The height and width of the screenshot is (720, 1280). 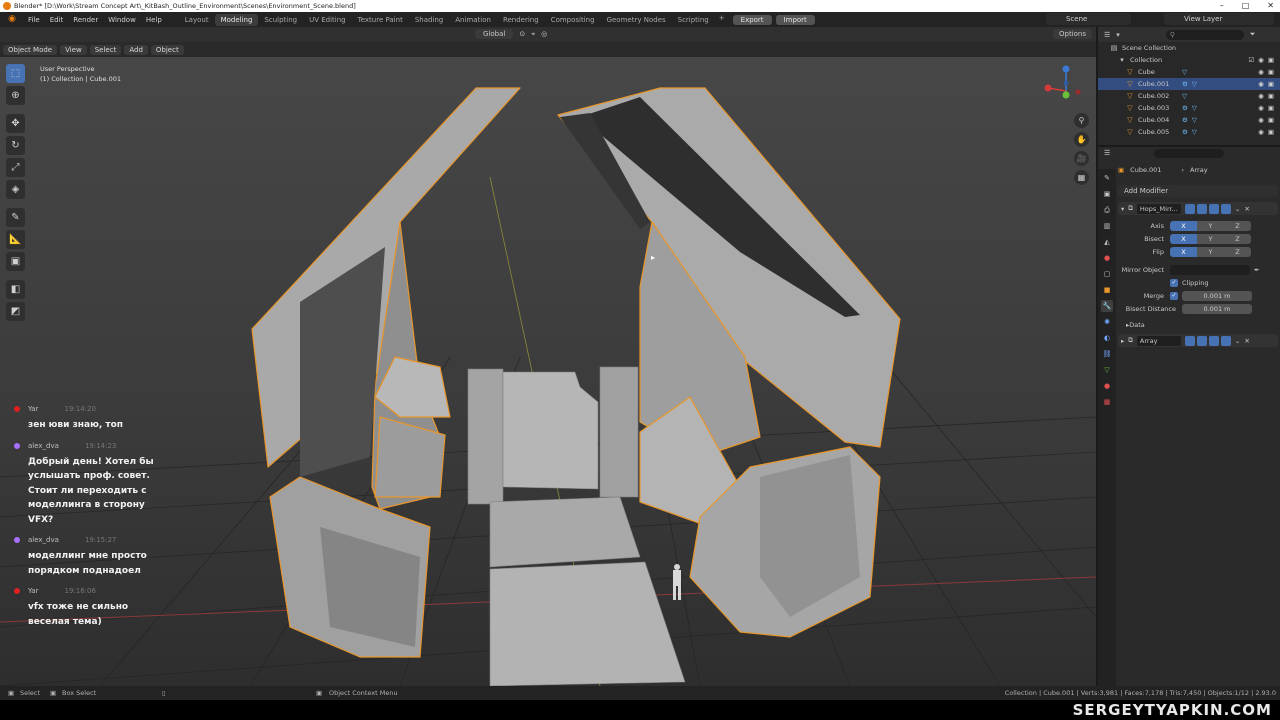 I want to click on outliner-item: ▽ Cube.004 ⚙ ▽ ◉ ▣, so click(x=1189, y=120).